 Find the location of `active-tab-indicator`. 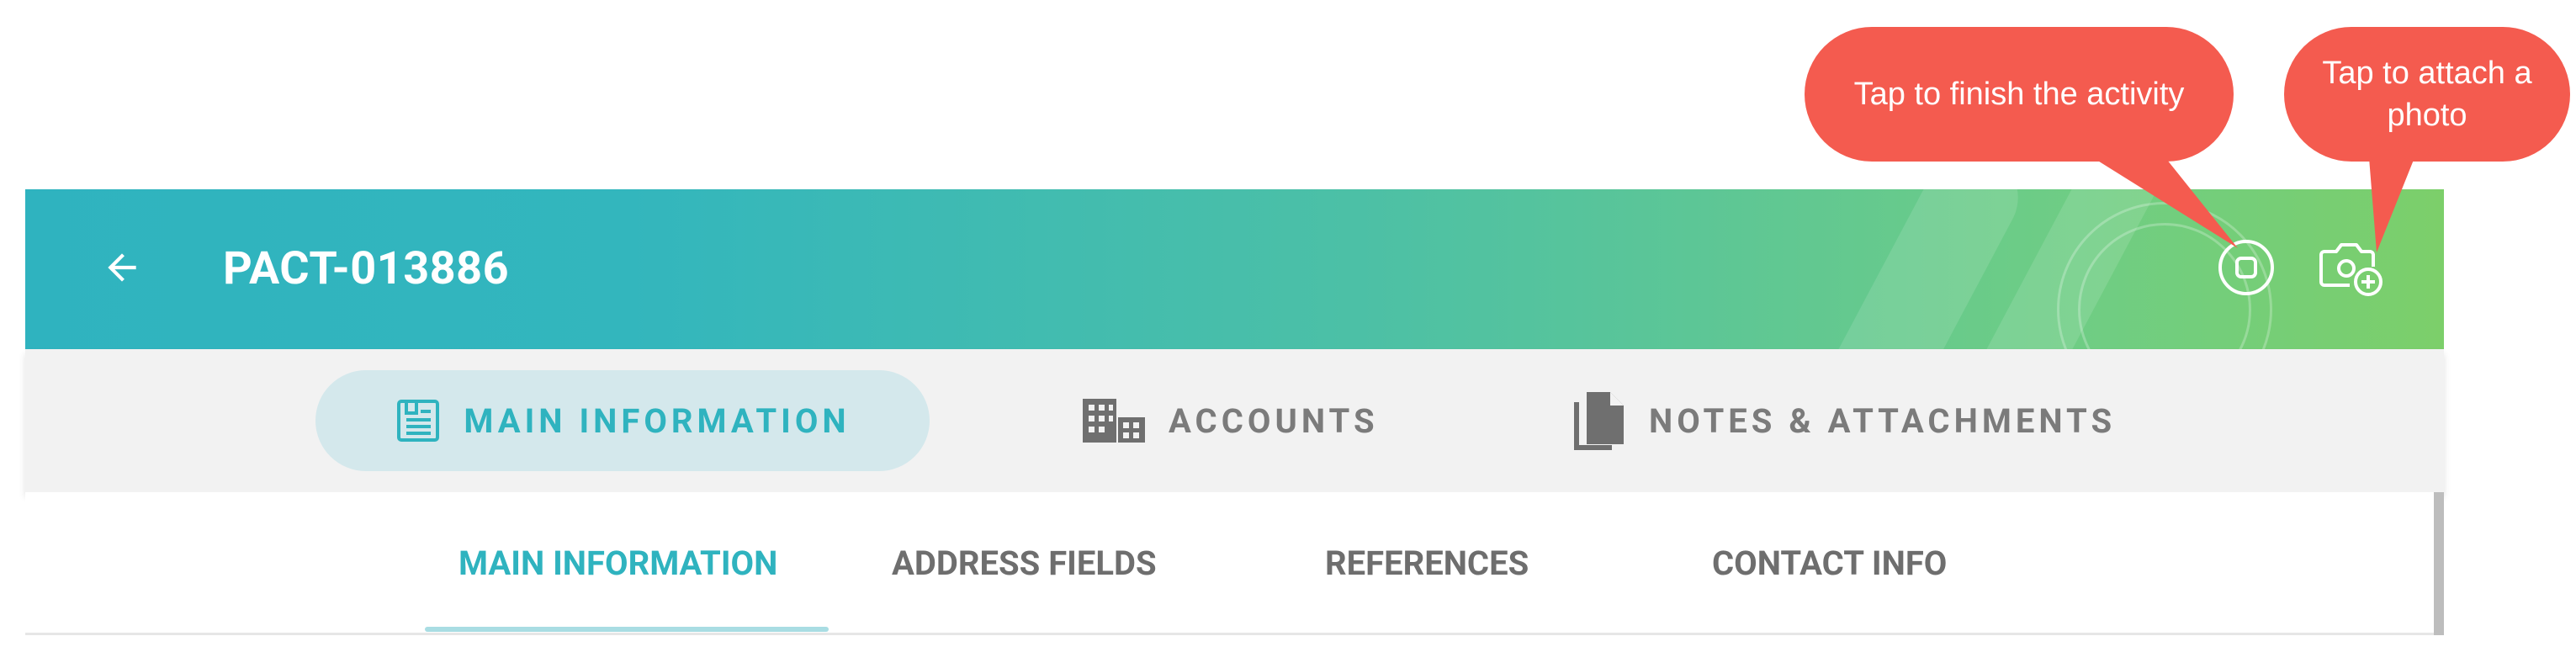

active-tab-indicator is located at coordinates (627, 629).